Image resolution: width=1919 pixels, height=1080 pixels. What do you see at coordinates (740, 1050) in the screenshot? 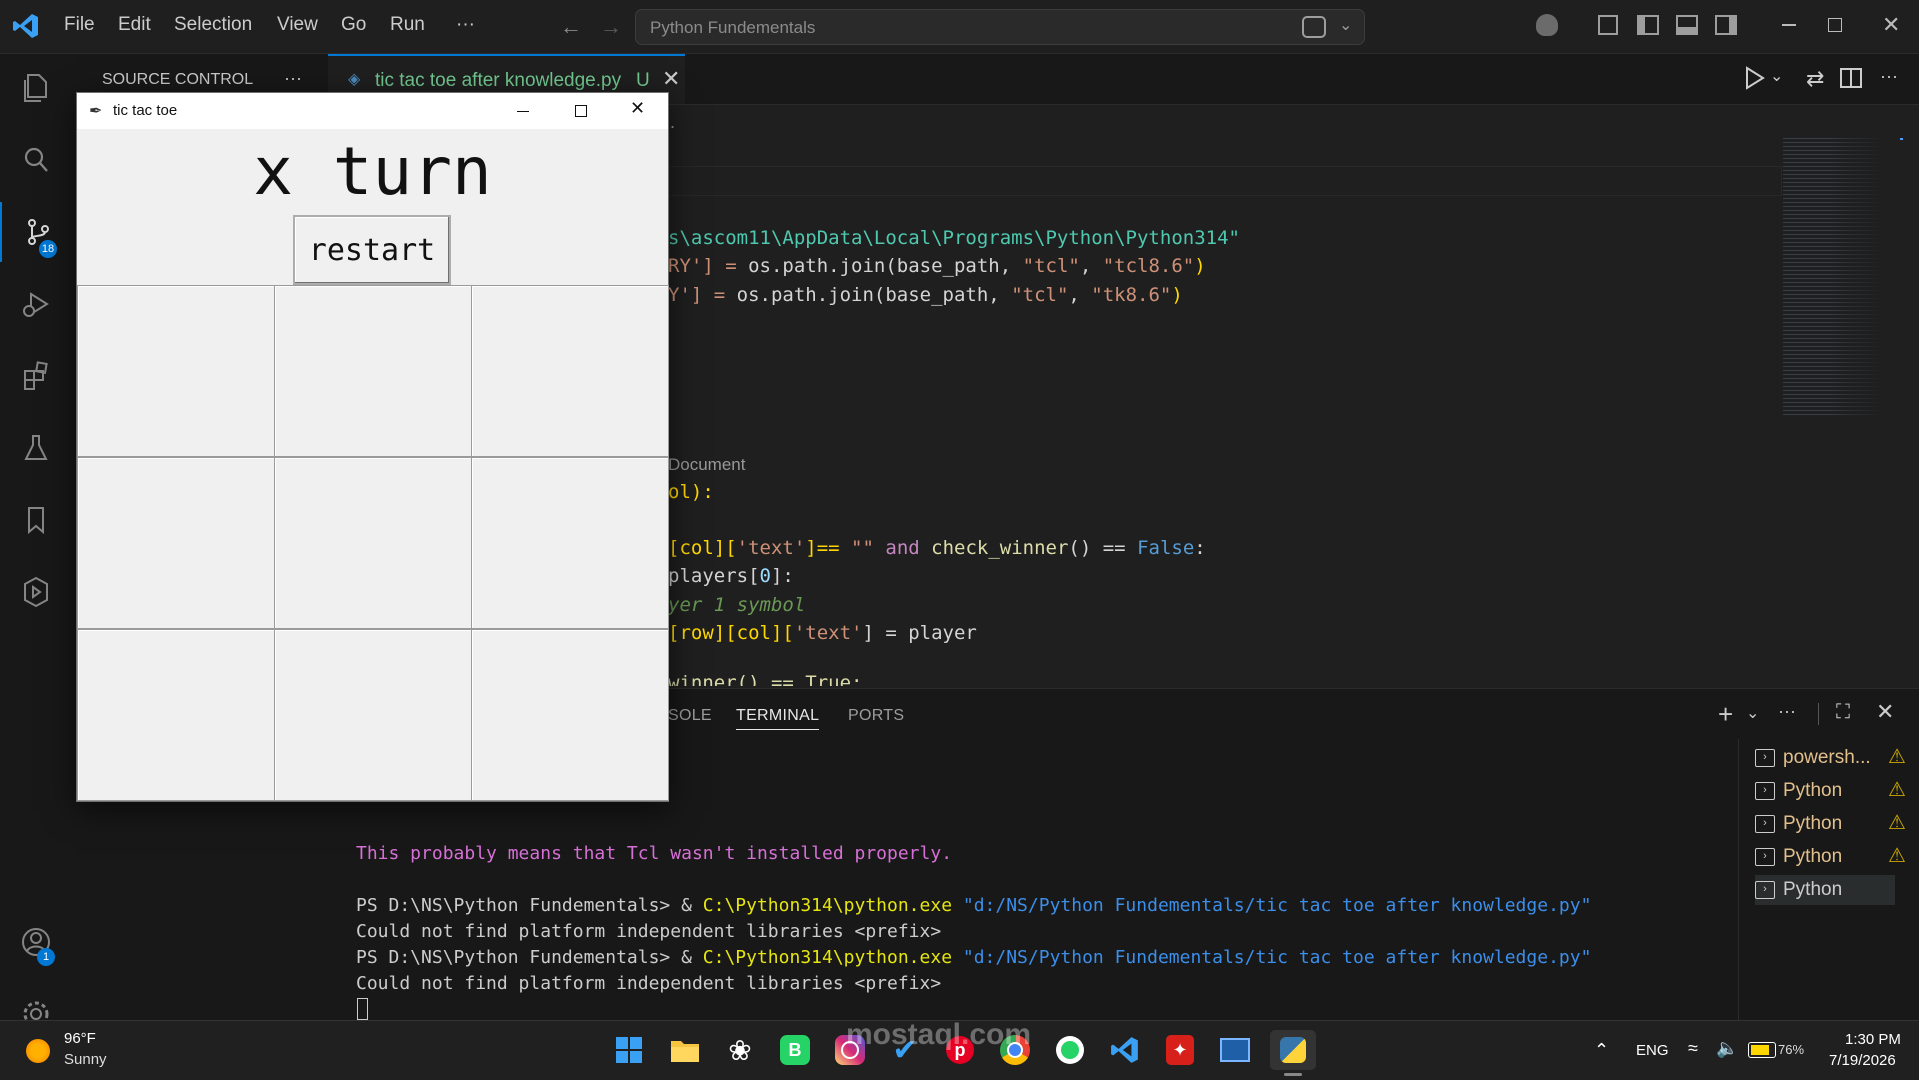
I see `chatgpt-icon: ❀` at bounding box center [740, 1050].